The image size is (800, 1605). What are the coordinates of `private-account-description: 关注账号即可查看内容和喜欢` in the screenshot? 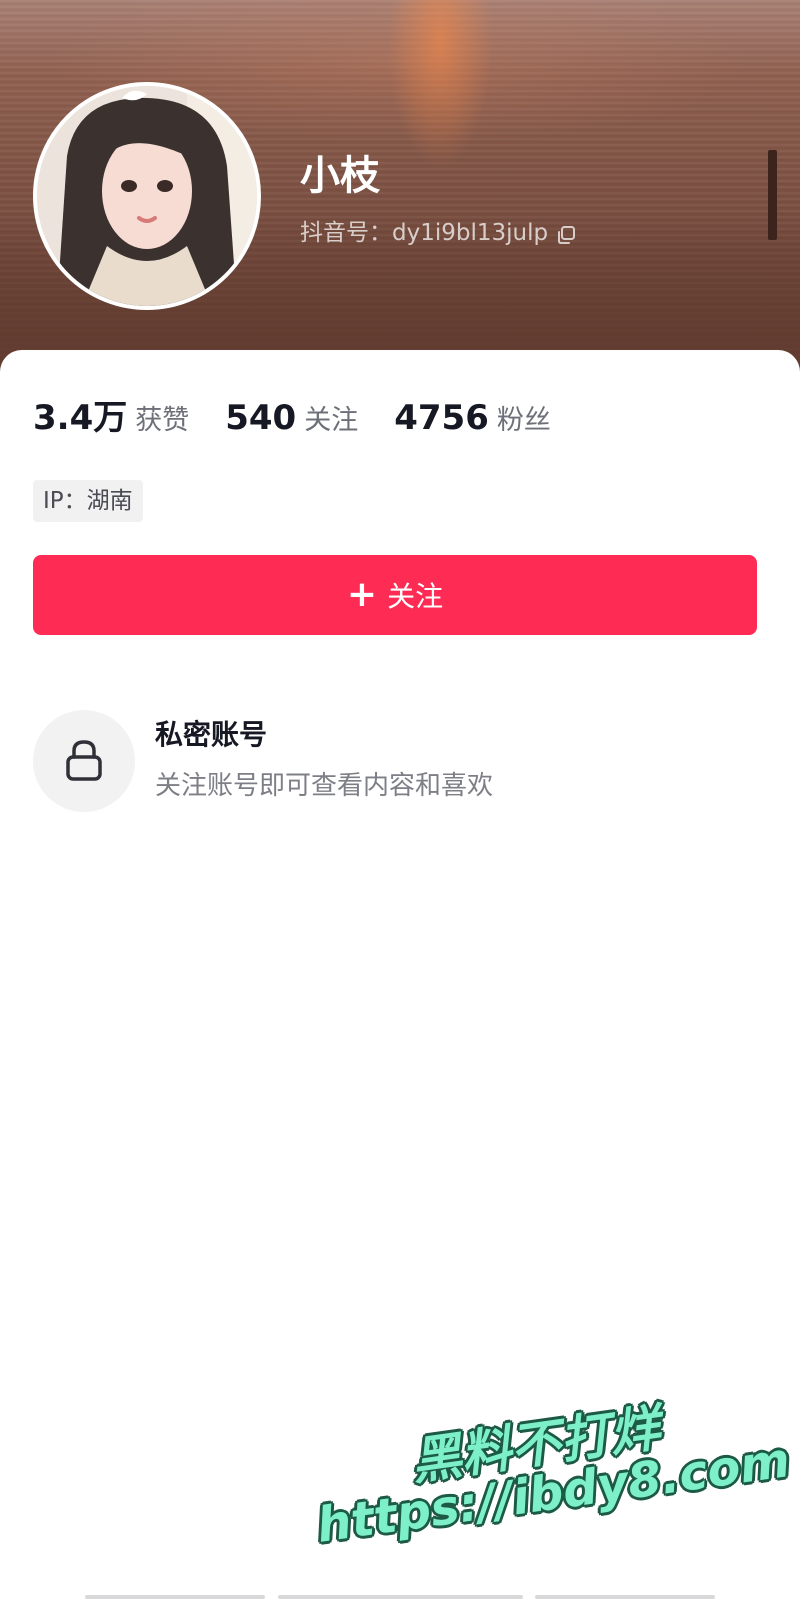 It's located at (324, 786).